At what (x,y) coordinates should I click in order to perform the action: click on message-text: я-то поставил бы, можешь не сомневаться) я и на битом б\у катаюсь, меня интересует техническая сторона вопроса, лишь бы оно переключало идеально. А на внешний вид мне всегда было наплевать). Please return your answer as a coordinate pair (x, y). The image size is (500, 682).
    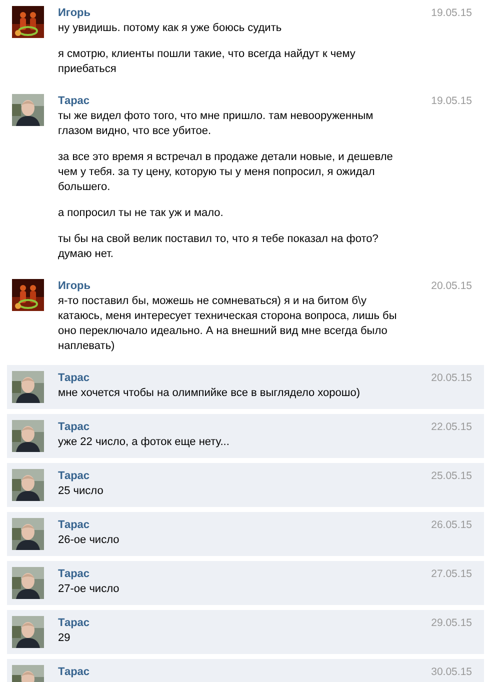
    Looking at the image, I should click on (228, 324).